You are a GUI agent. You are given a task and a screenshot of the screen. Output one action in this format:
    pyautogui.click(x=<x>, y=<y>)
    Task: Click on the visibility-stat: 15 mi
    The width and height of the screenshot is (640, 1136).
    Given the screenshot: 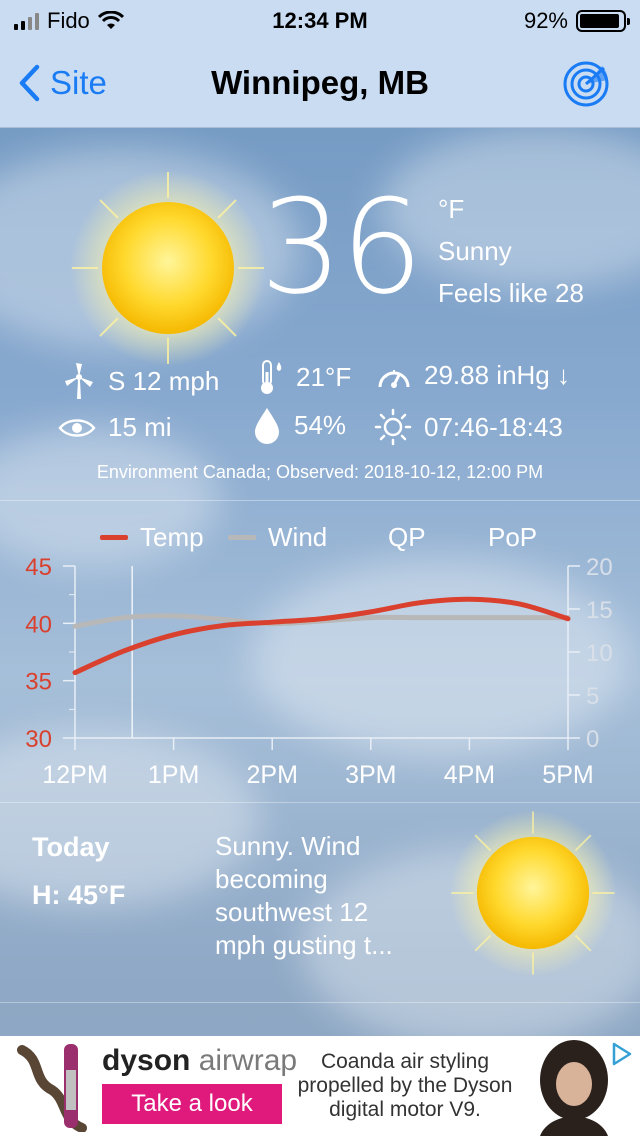 What is the action you would take?
    pyautogui.click(x=115, y=427)
    